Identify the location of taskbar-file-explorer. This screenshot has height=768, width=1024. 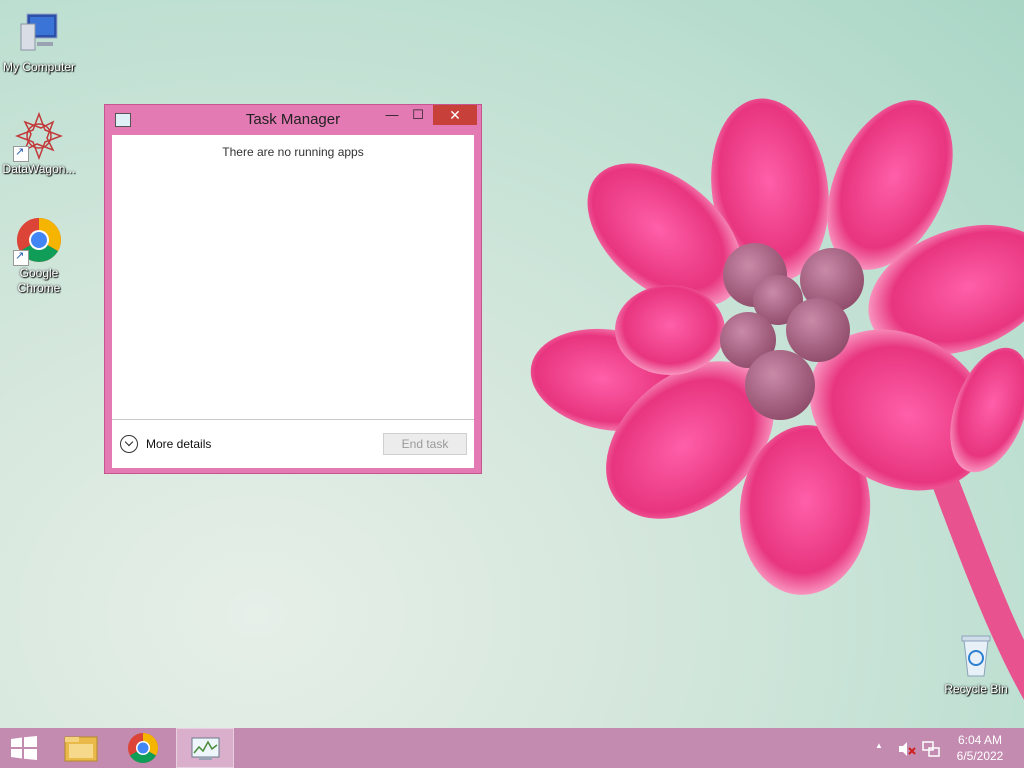
(81, 748).